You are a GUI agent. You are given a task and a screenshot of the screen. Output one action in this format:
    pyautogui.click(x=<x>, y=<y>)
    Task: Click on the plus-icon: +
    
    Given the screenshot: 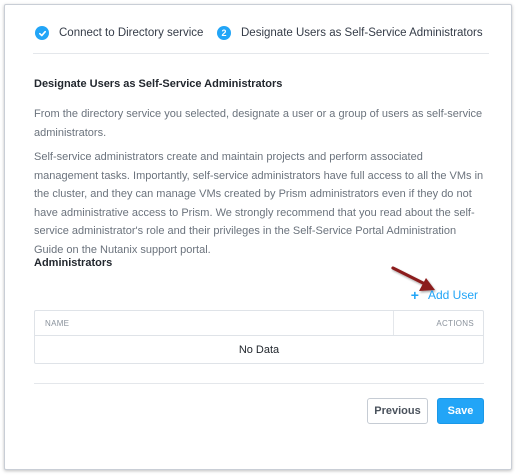 What is the action you would take?
    pyautogui.click(x=414, y=295)
    